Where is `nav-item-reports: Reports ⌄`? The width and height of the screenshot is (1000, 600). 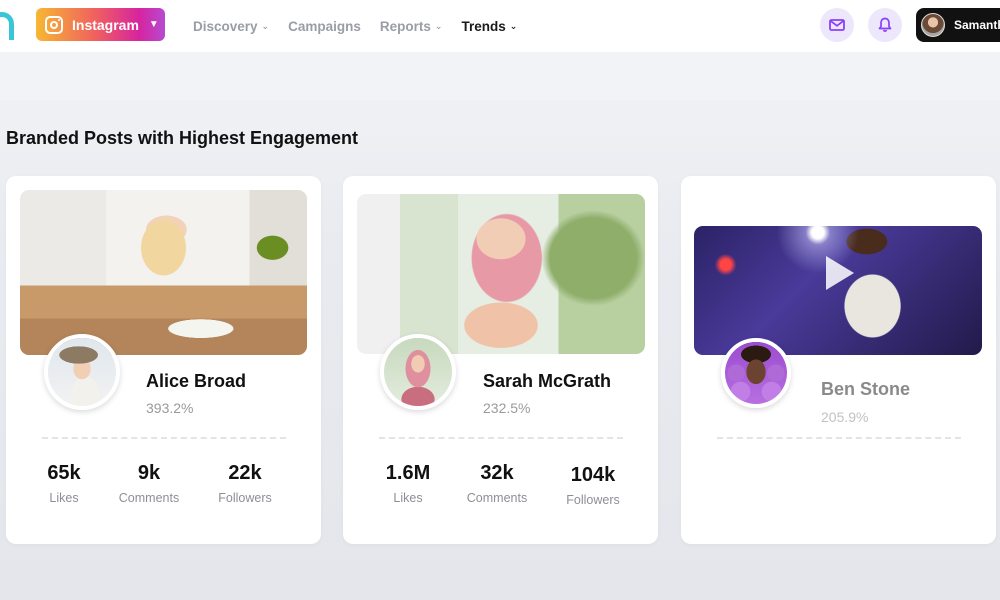
nav-item-reports: Reports ⌄ is located at coordinates (411, 26).